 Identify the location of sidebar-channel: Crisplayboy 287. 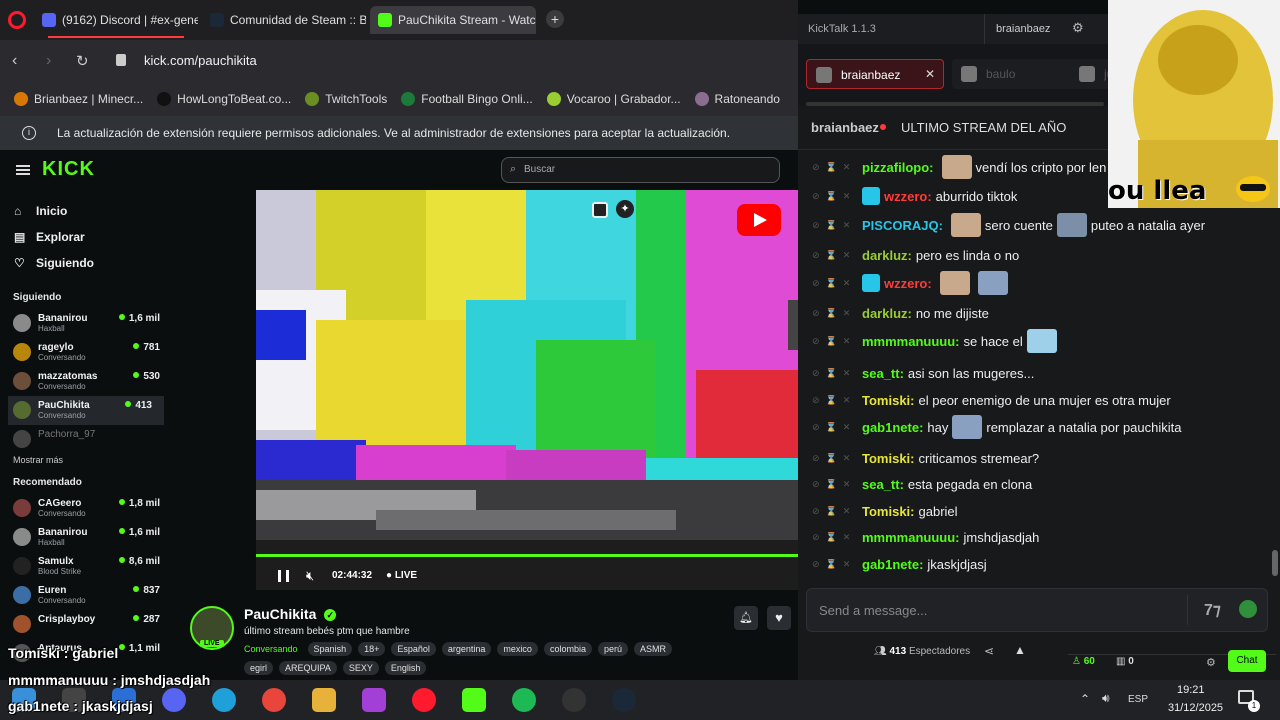
(86, 624).